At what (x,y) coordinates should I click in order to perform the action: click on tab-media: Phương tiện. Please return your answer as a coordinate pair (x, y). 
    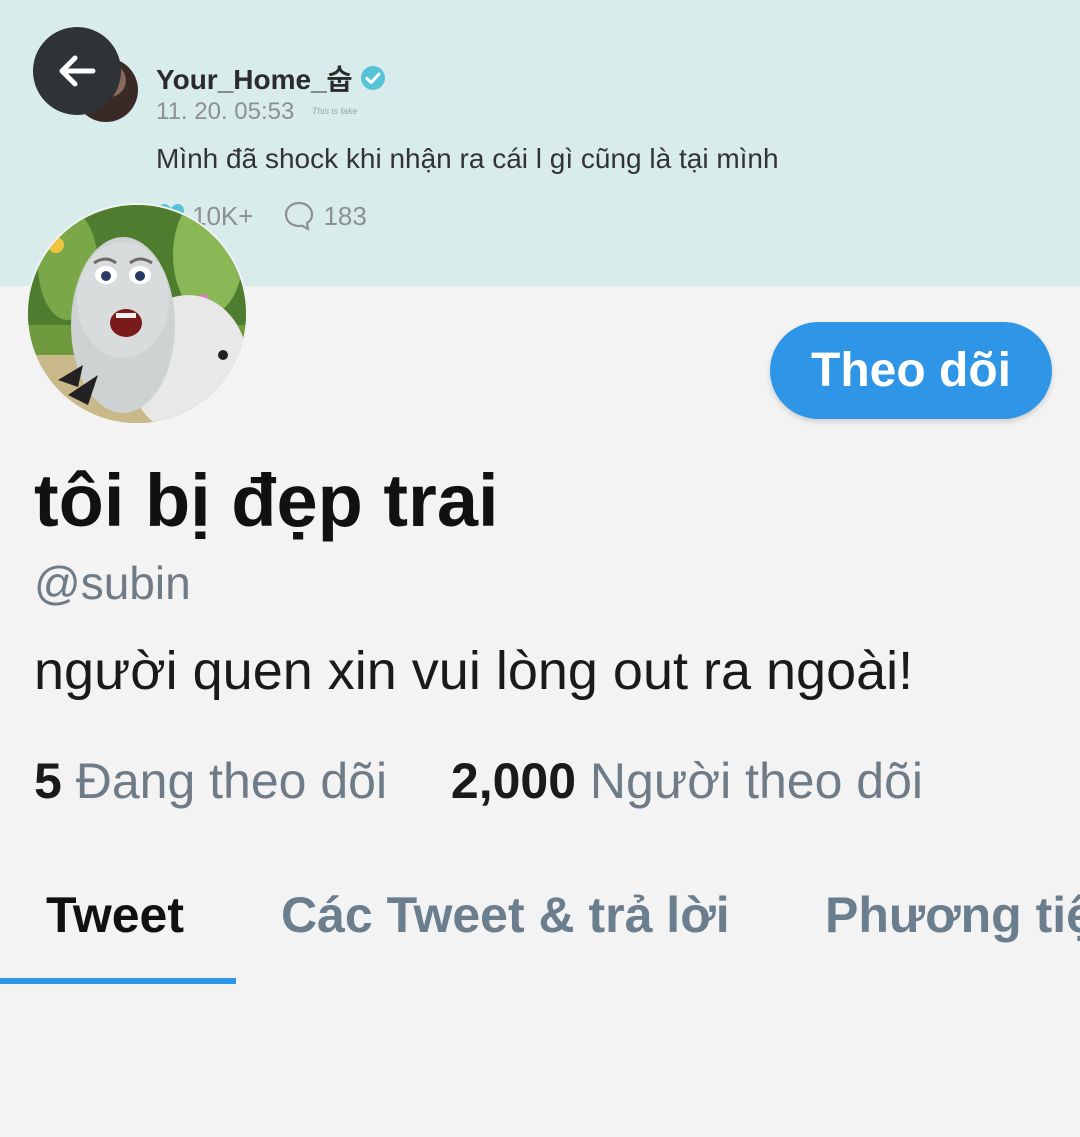
    Looking at the image, I should click on (952, 915).